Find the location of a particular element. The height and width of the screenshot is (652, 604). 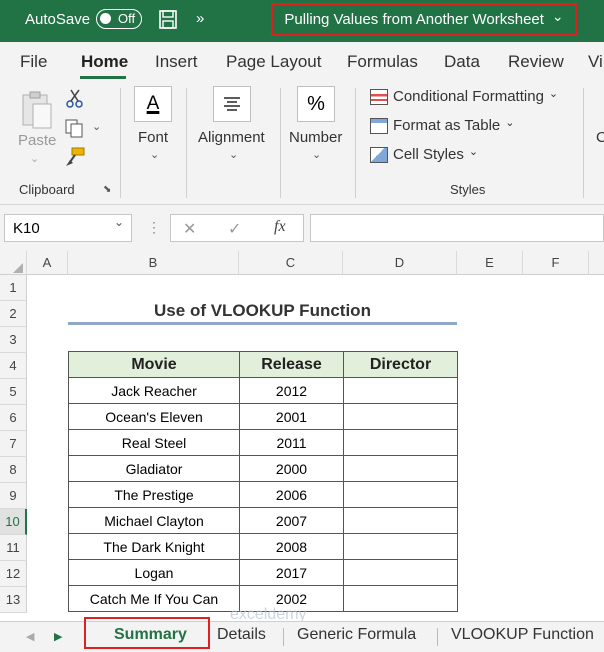

movie-cell: Ocean's Eleven is located at coordinates (154, 416).